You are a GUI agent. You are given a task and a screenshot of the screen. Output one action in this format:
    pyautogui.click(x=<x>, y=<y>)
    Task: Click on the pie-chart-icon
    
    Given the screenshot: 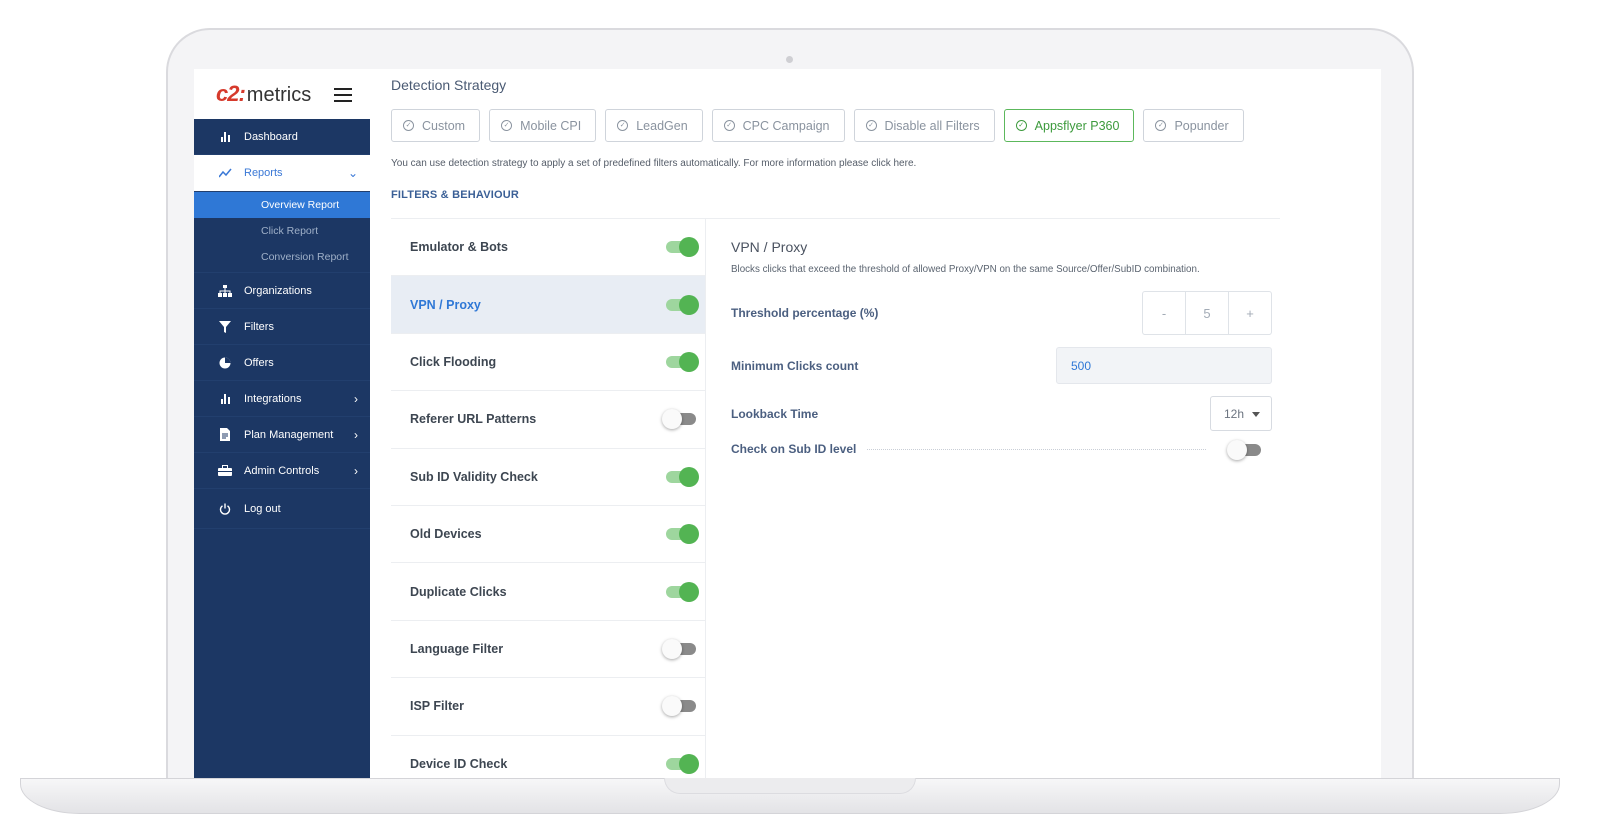 What is the action you would take?
    pyautogui.click(x=225, y=363)
    